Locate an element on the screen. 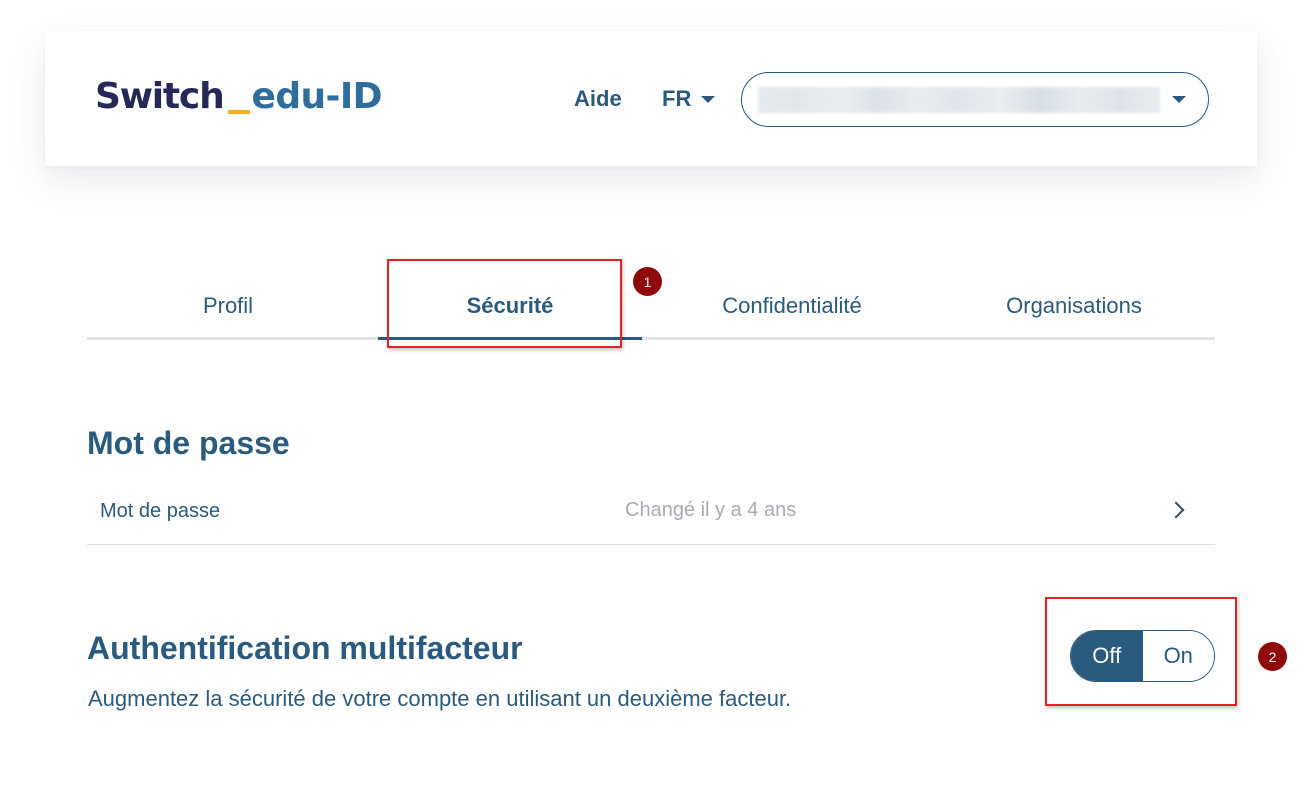  password-row-status: Changé il y a 4 ans is located at coordinates (711, 510).